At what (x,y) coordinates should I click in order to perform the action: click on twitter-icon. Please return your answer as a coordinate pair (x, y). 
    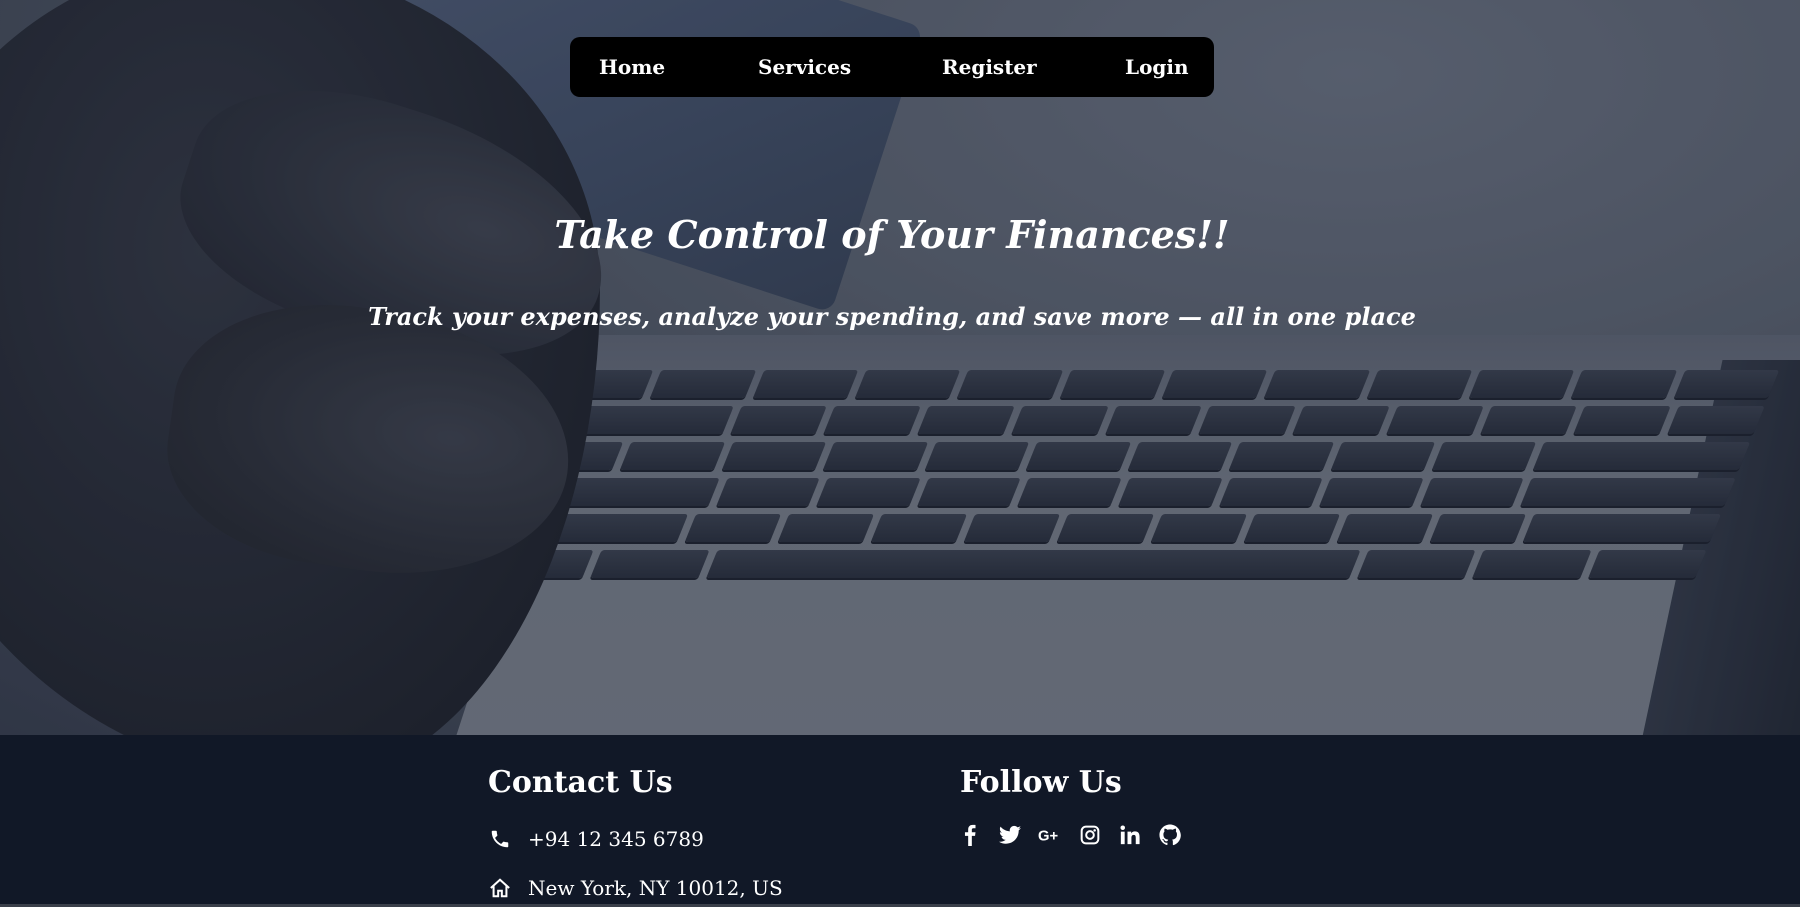
    Looking at the image, I should click on (1010, 835).